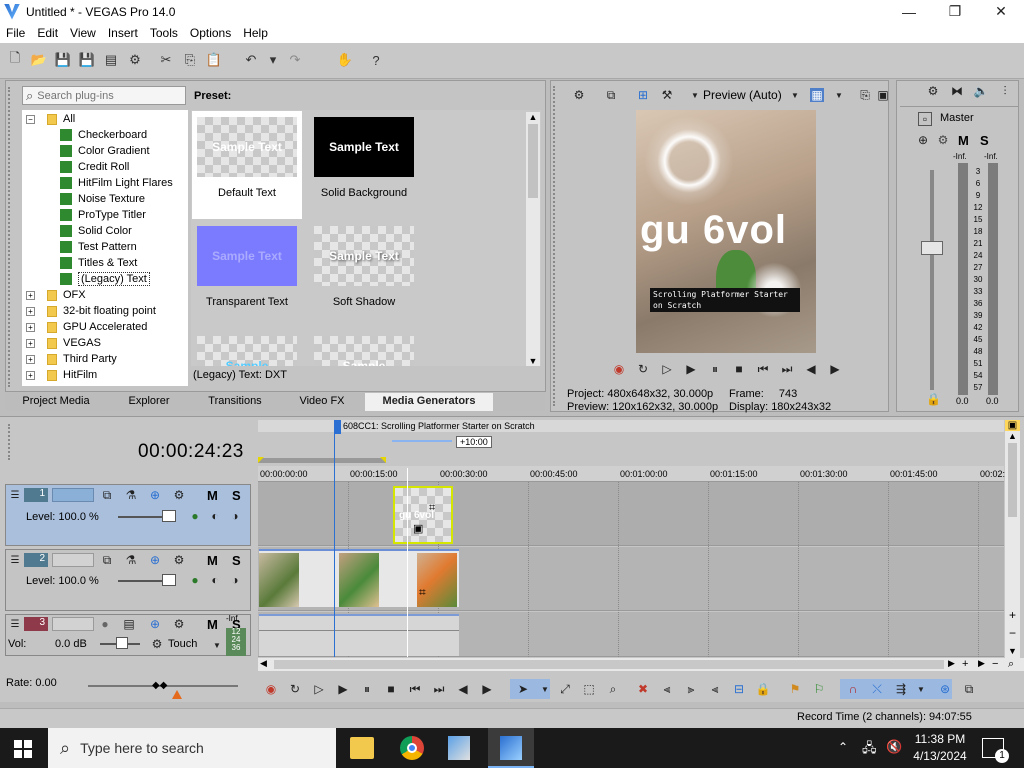 Image resolution: width=1024 pixels, height=768 pixels. I want to click on zoom-in-icon: +, so click(965, 664).